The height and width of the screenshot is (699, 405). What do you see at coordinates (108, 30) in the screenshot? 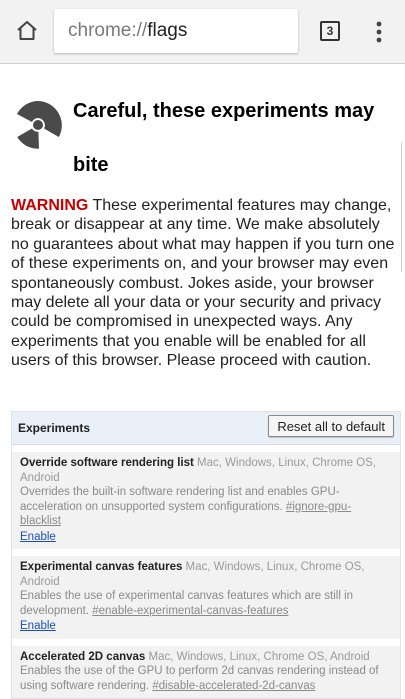
I see `url-scheme: chrome://` at bounding box center [108, 30].